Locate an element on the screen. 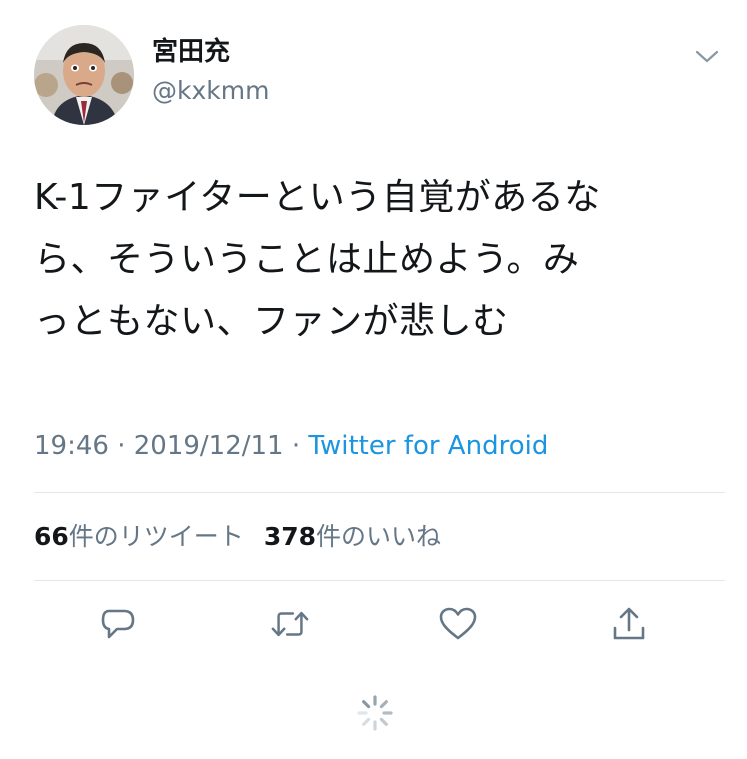  reply-icon is located at coordinates (118, 624).